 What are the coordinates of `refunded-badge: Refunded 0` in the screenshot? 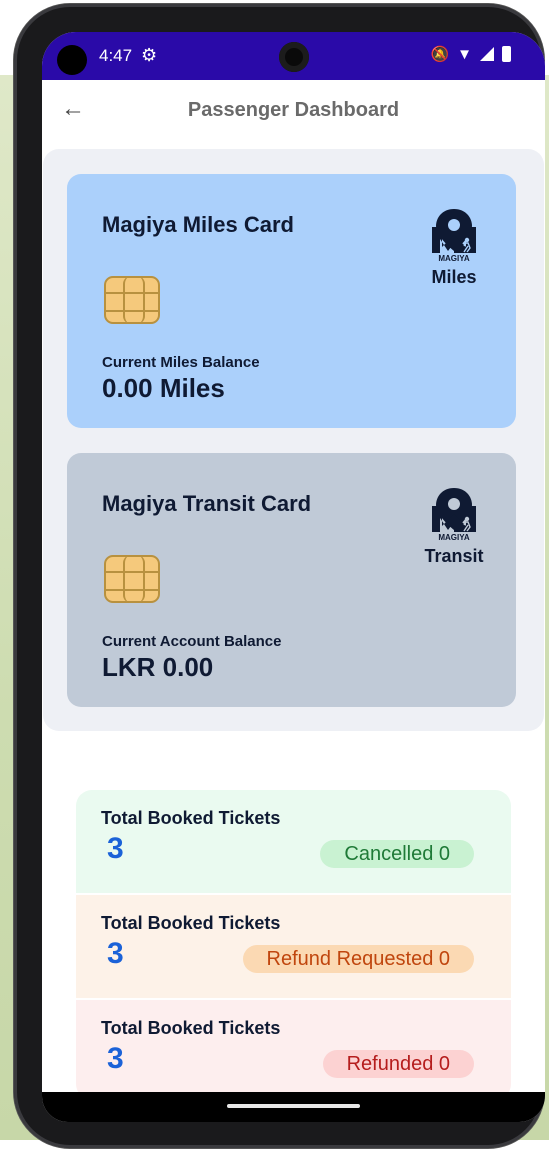 It's located at (398, 1064).